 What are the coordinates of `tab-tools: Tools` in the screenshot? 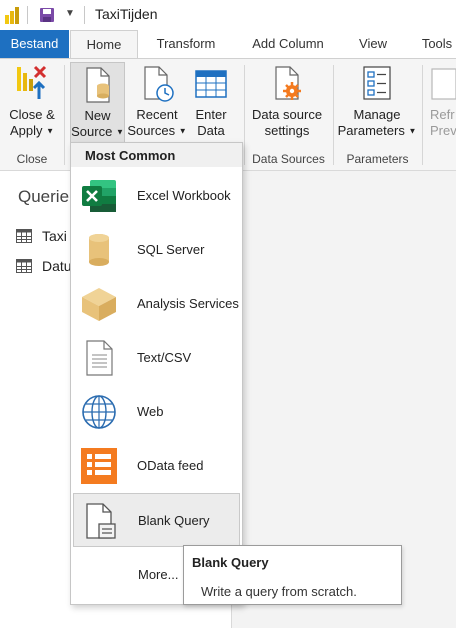 It's located at (434, 44).